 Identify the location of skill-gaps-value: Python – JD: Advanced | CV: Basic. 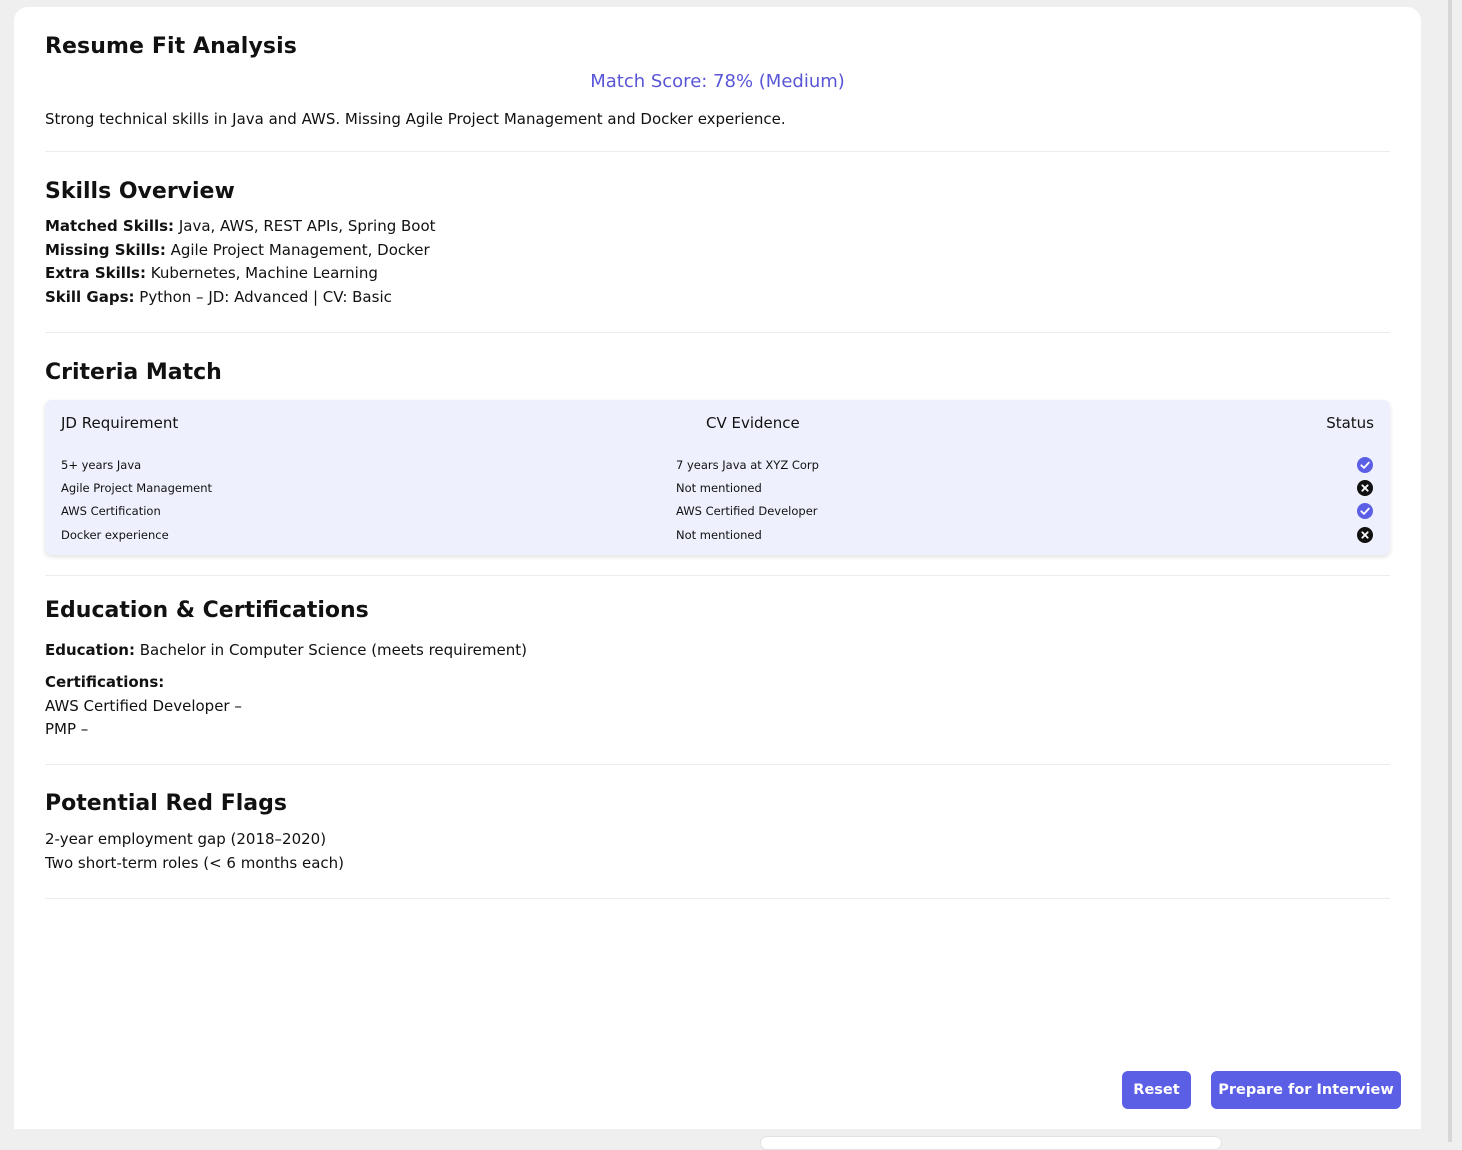
(263, 297).